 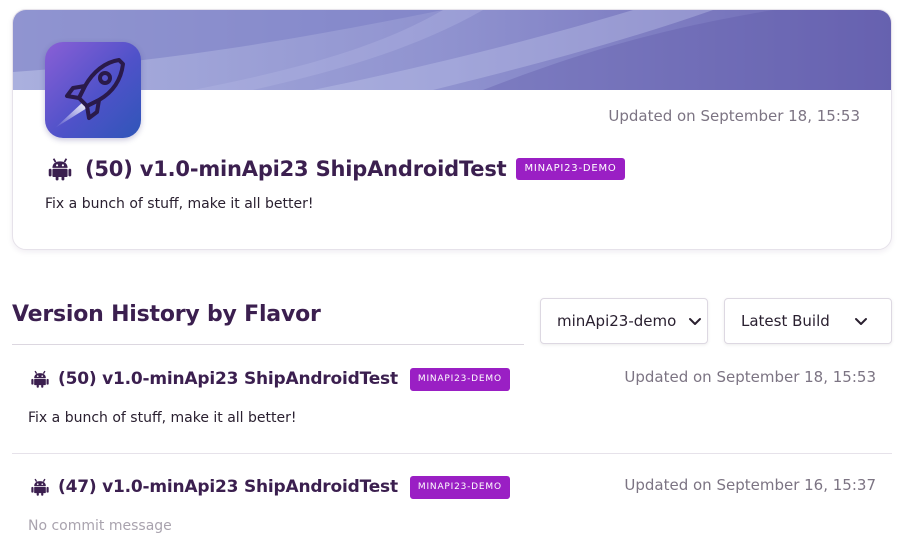 What do you see at coordinates (617, 321) in the screenshot?
I see `flavor-select-value: minApi23-demo` at bounding box center [617, 321].